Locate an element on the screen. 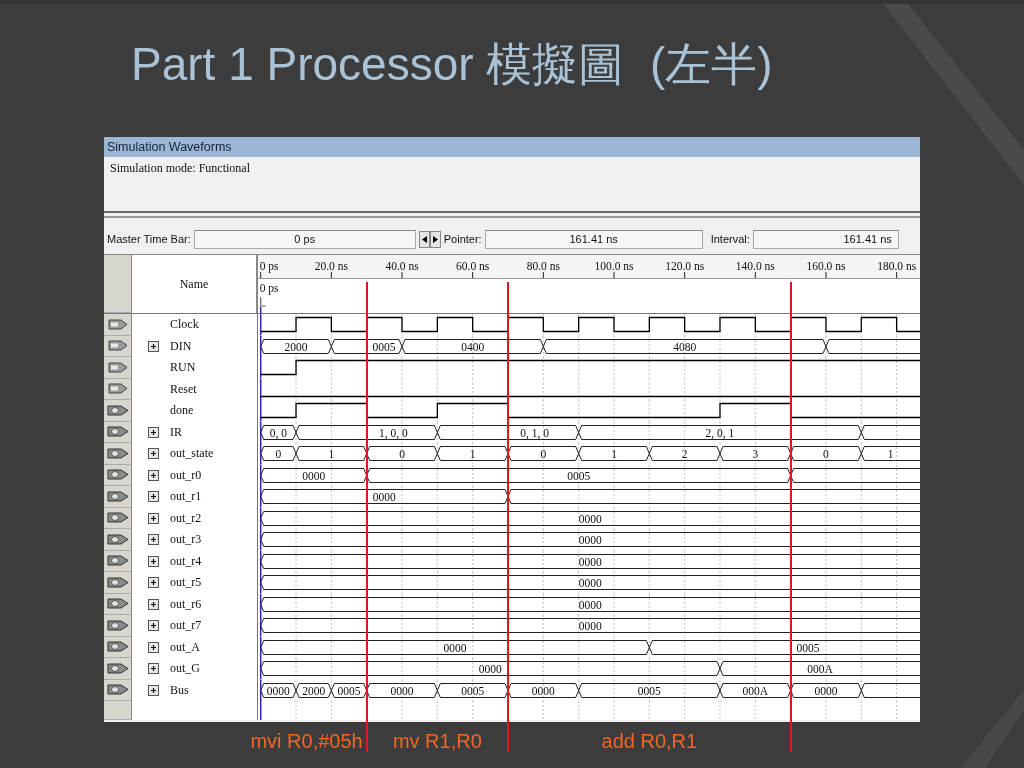  time-tick-label: 100.0 ns is located at coordinates (614, 266).